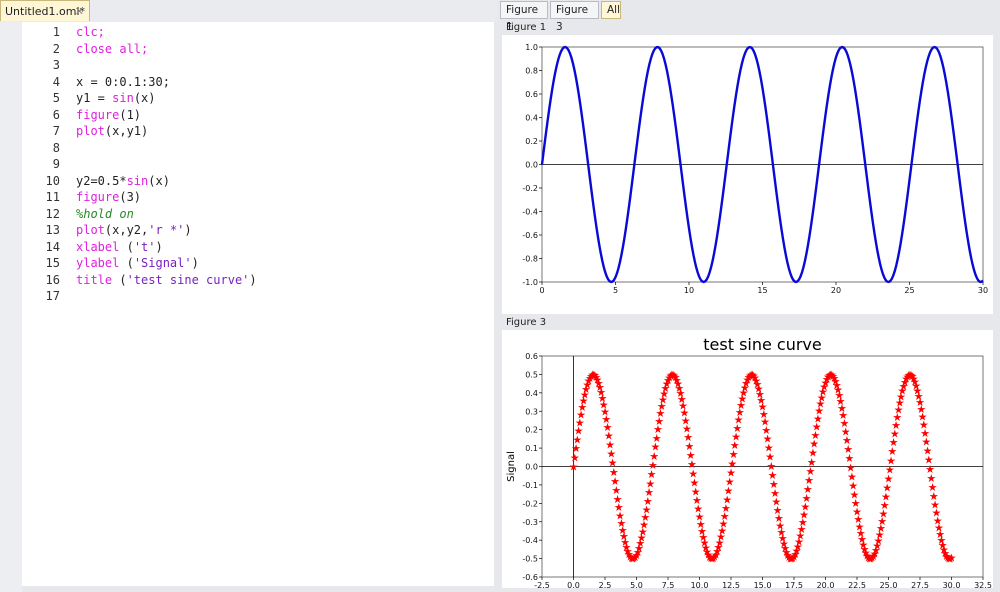 Image resolution: width=1000 pixels, height=592 pixels. I want to click on line-number: 10, so click(52, 180).